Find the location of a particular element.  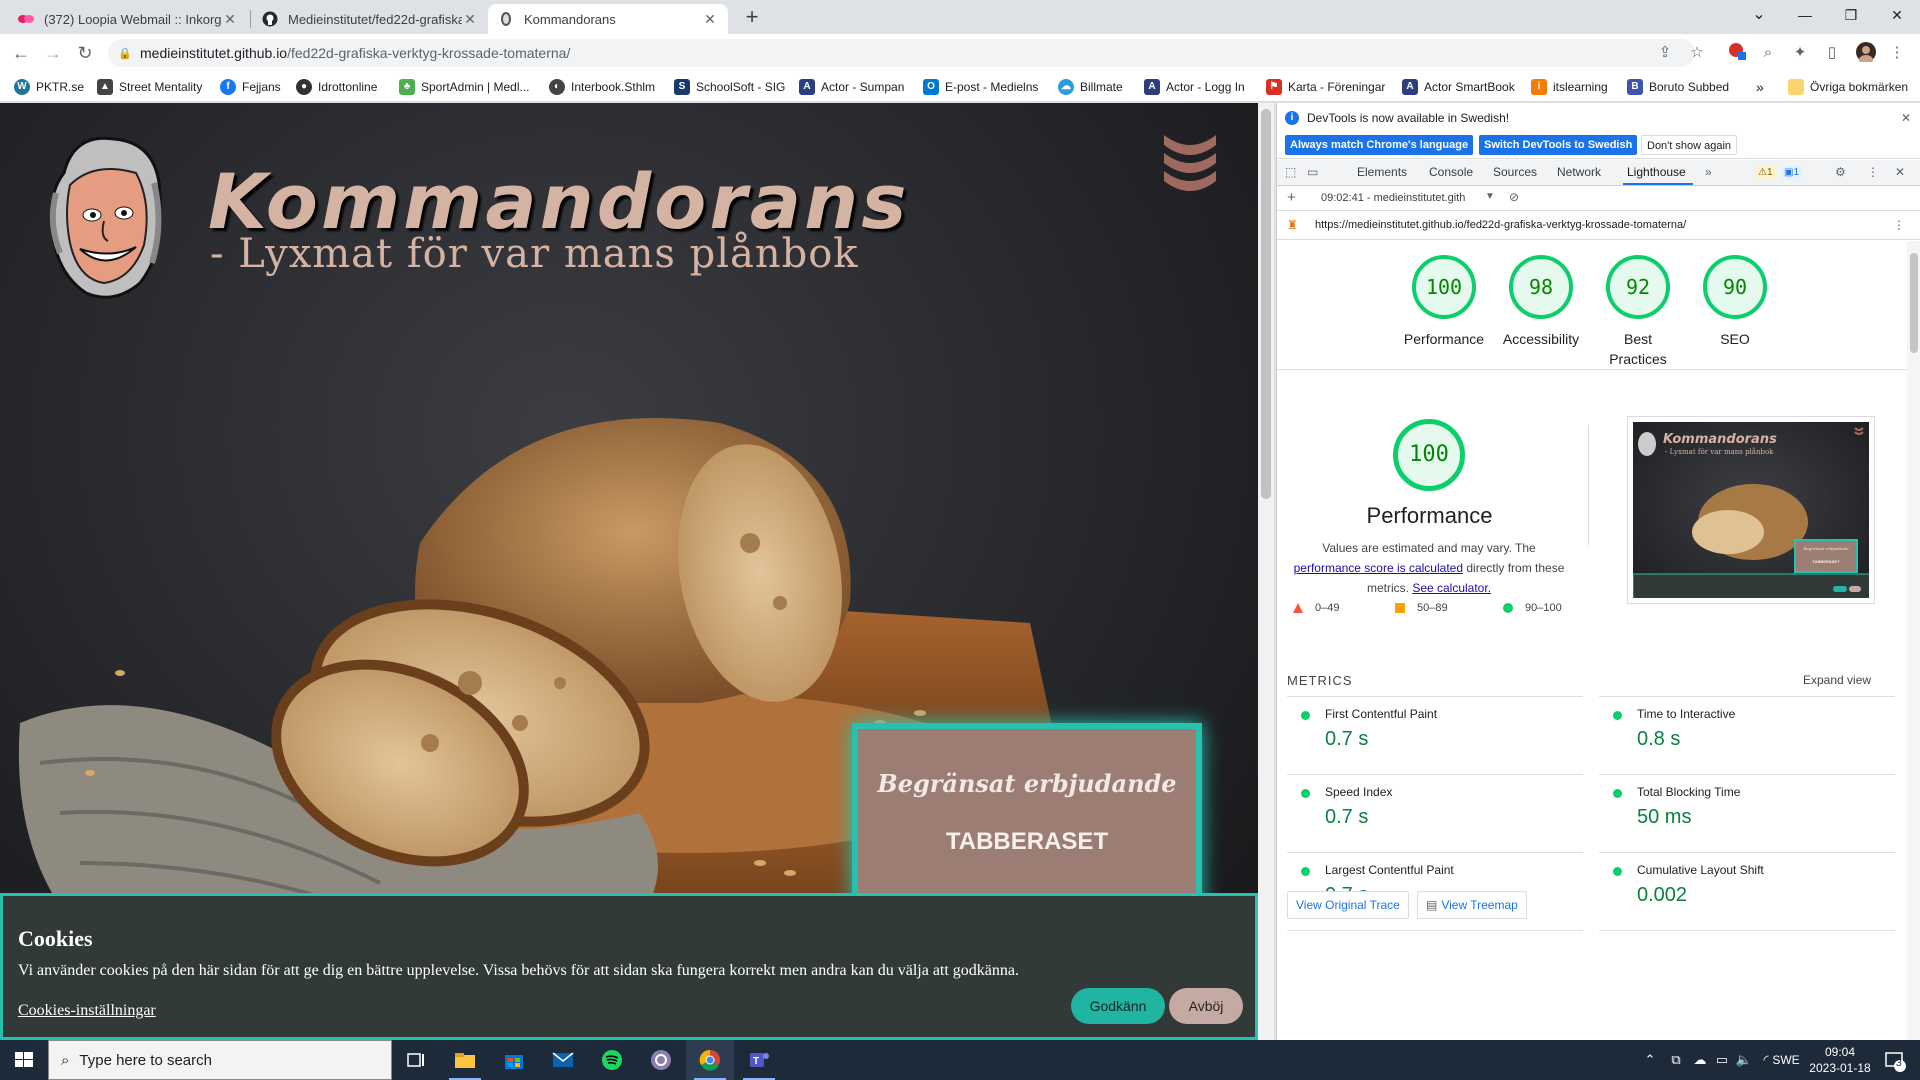

tab-lighthouse: Lighthouse is located at coordinates (1656, 172).